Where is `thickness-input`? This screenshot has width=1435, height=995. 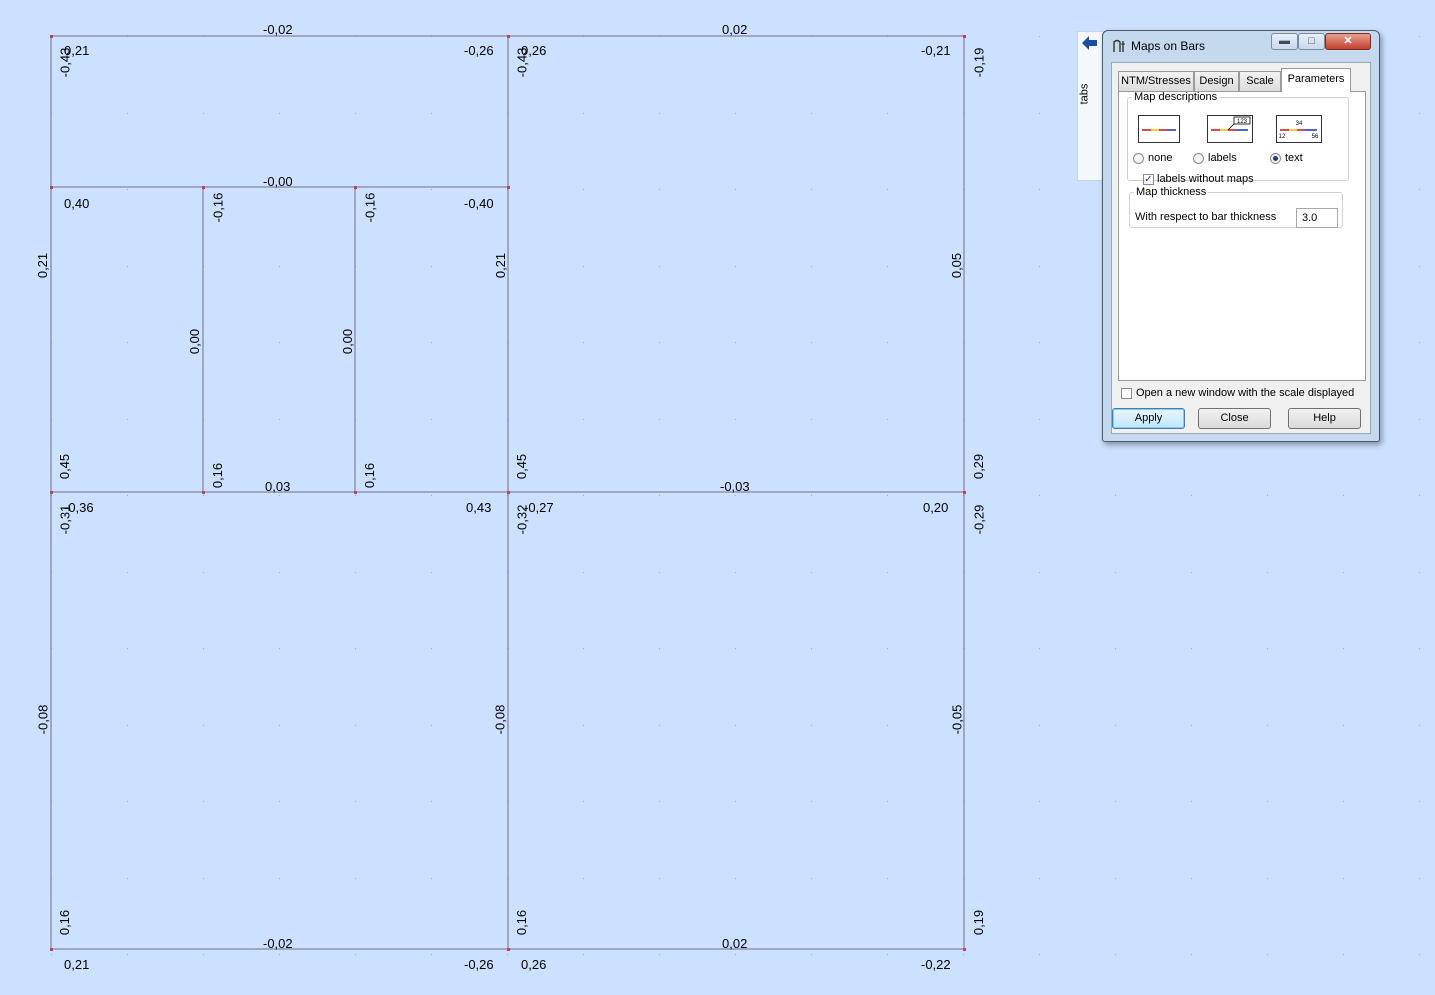 thickness-input is located at coordinates (1317, 218).